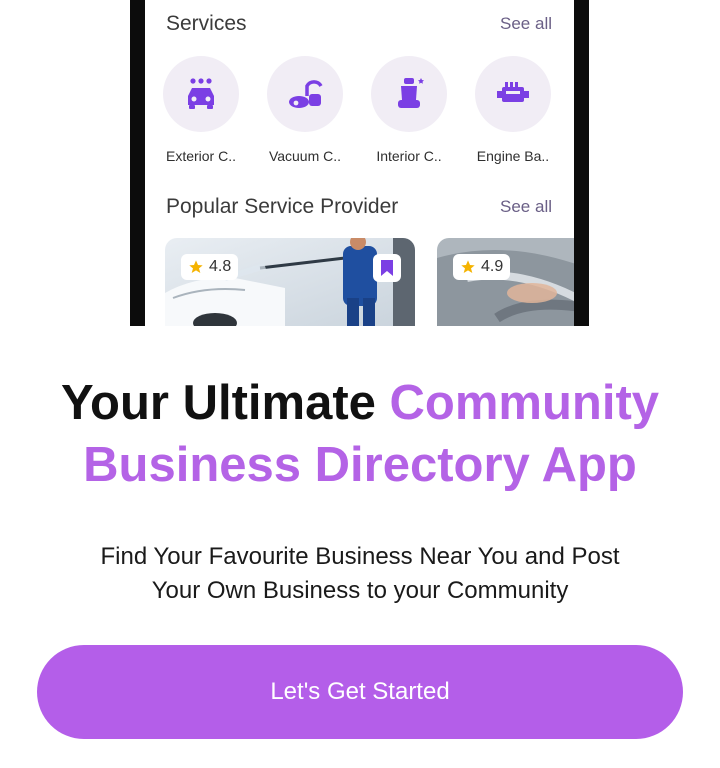 Image resolution: width=720 pixels, height=768 pixels. I want to click on car-wash-icon, so click(201, 94).